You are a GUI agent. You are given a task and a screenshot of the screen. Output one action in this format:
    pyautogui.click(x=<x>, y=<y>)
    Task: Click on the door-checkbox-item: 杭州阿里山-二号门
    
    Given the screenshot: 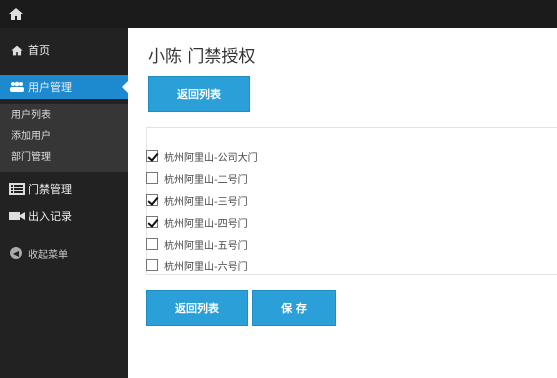 What is the action you would take?
    pyautogui.click(x=197, y=178)
    